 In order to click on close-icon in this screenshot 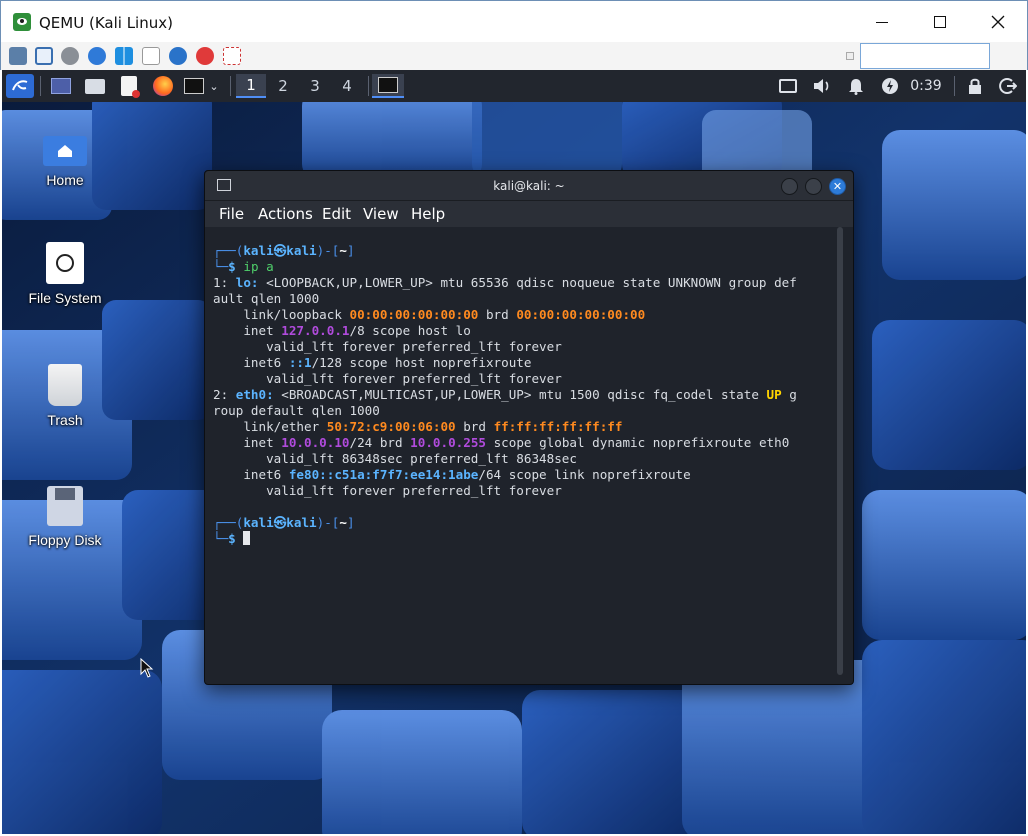, I will do `click(998, 22)`.